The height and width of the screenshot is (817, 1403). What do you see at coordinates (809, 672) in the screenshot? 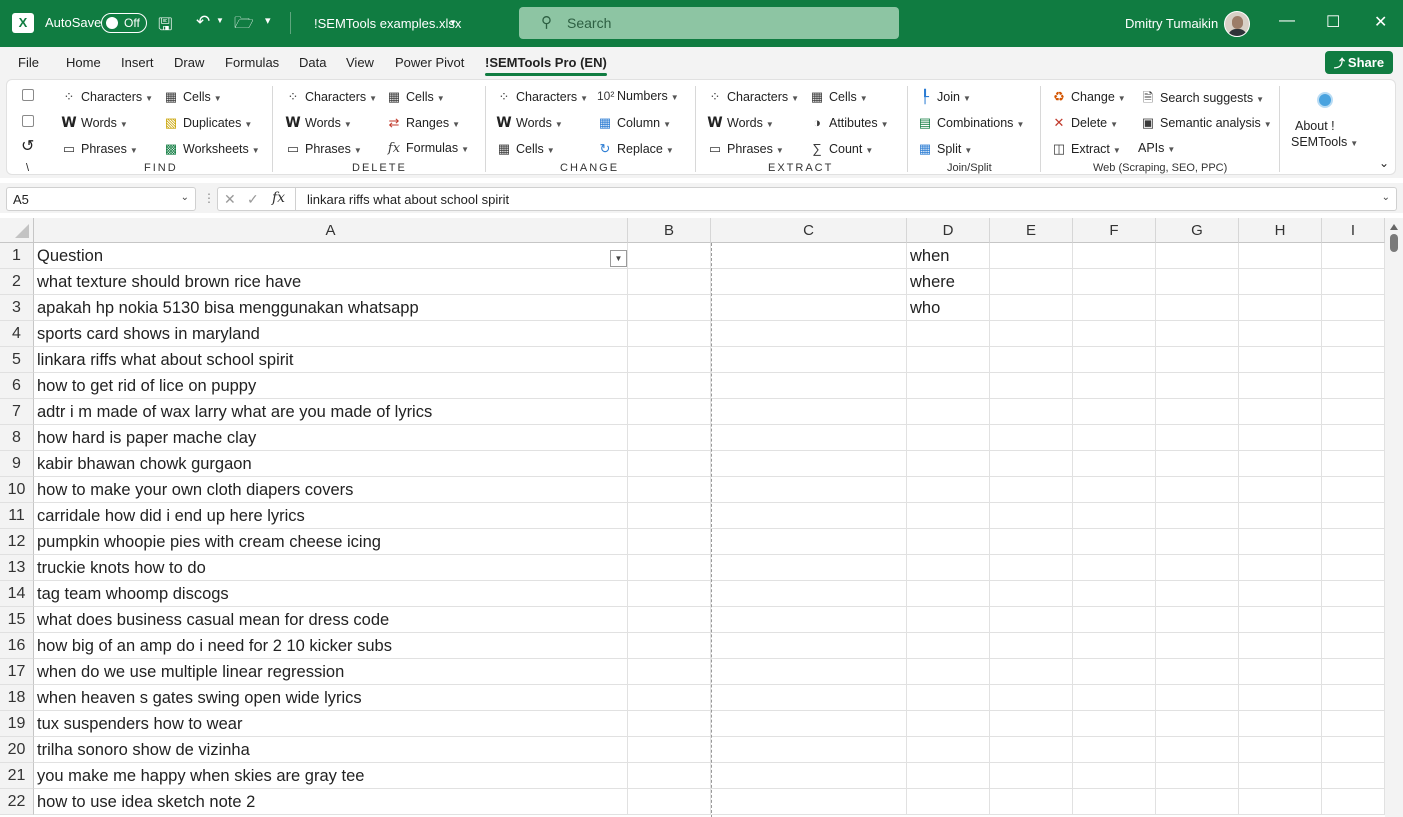
I see `cell-c17` at bounding box center [809, 672].